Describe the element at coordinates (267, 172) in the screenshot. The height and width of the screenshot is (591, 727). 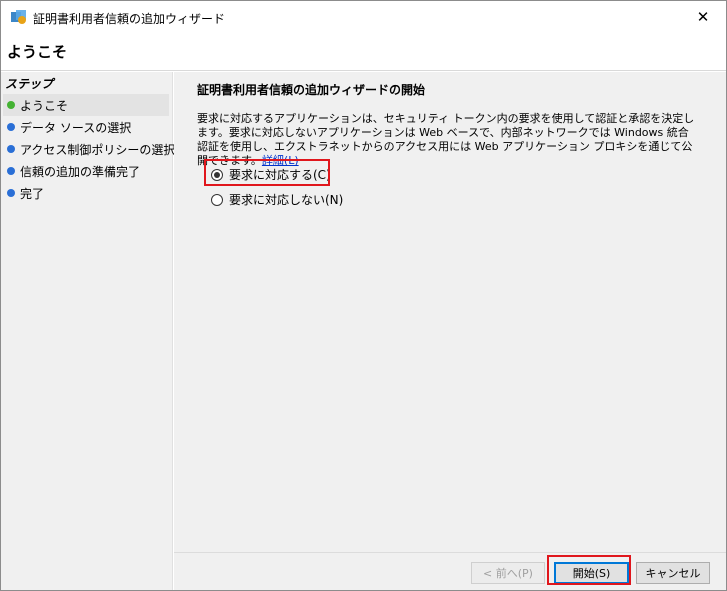
I see `option-highlight-box` at that location.